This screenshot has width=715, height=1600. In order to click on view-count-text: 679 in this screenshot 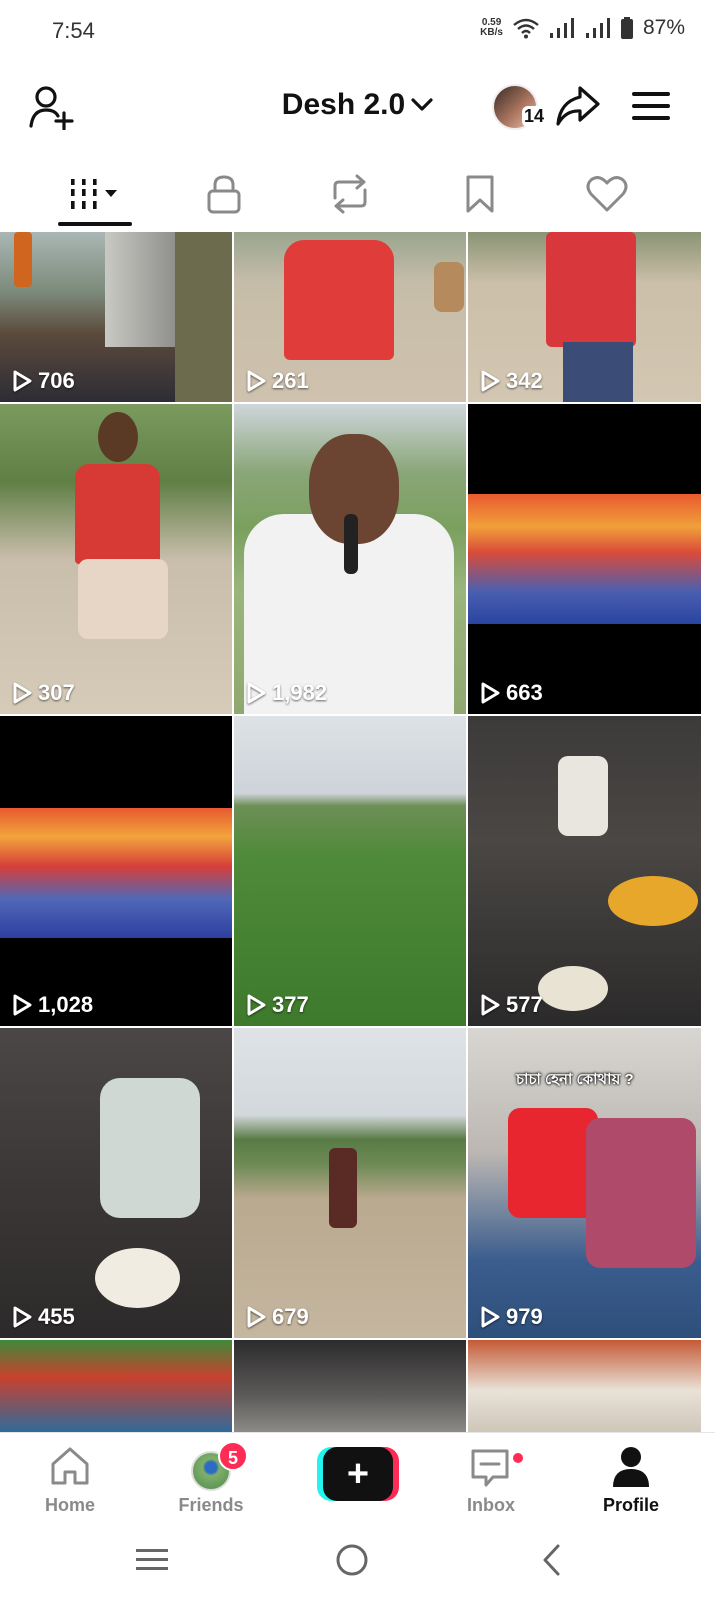, I will do `click(290, 1316)`.